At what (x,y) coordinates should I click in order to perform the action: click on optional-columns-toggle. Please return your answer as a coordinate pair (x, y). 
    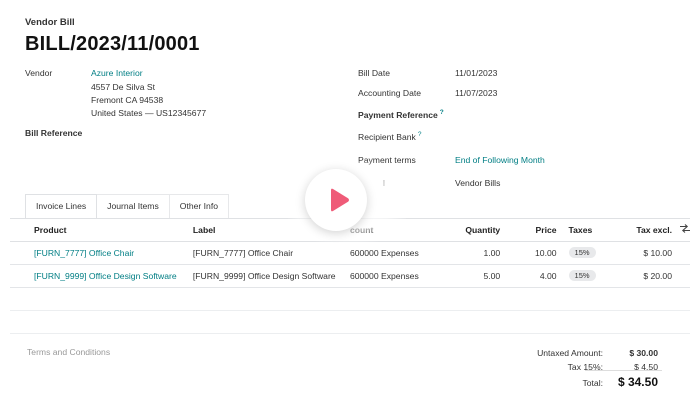
    Looking at the image, I should click on (681, 230).